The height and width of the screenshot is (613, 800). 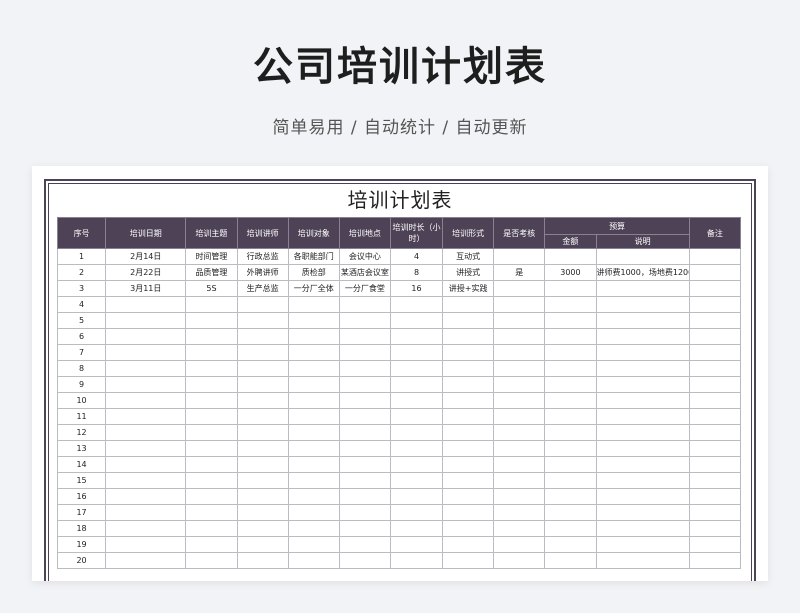 What do you see at coordinates (81, 528) in the screenshot?
I see `table-cell: 18` at bounding box center [81, 528].